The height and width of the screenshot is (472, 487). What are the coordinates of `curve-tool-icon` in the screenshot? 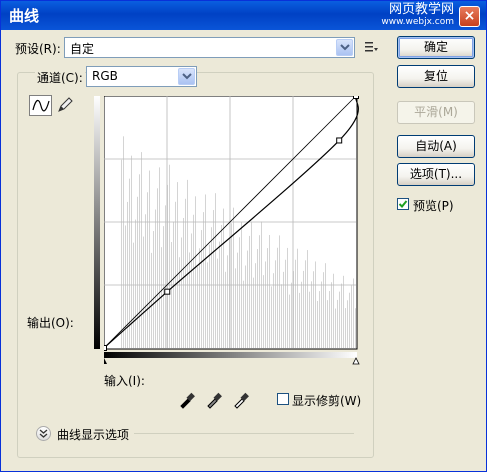 It's located at (41, 105).